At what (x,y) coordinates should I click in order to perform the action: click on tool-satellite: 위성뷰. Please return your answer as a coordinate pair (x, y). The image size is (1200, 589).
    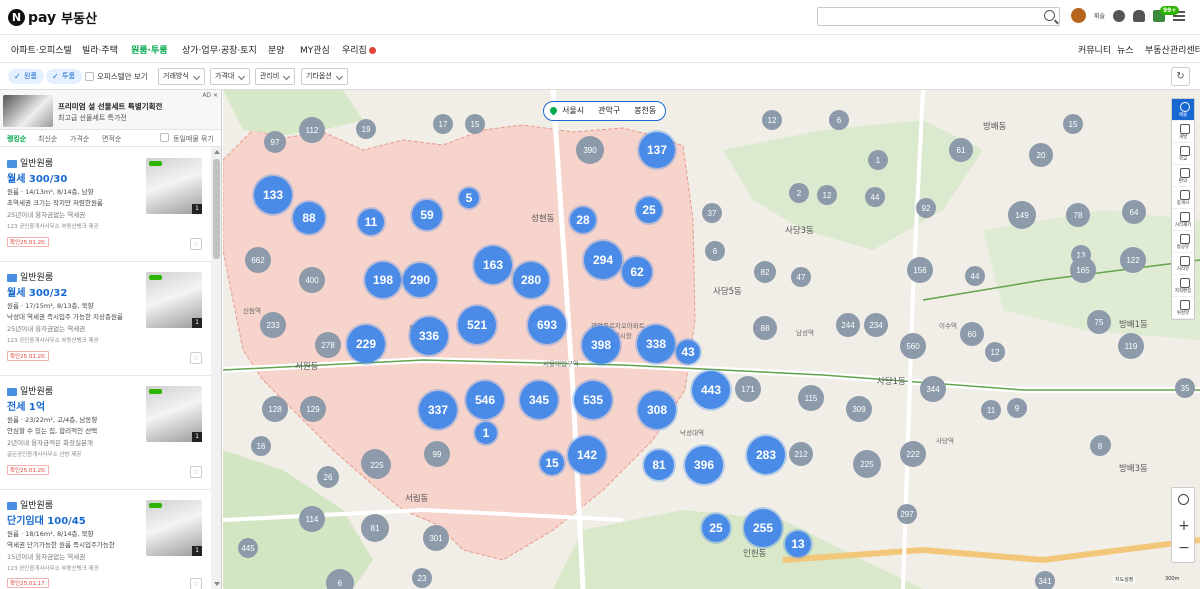
    Looking at the image, I should click on (1183, 308).